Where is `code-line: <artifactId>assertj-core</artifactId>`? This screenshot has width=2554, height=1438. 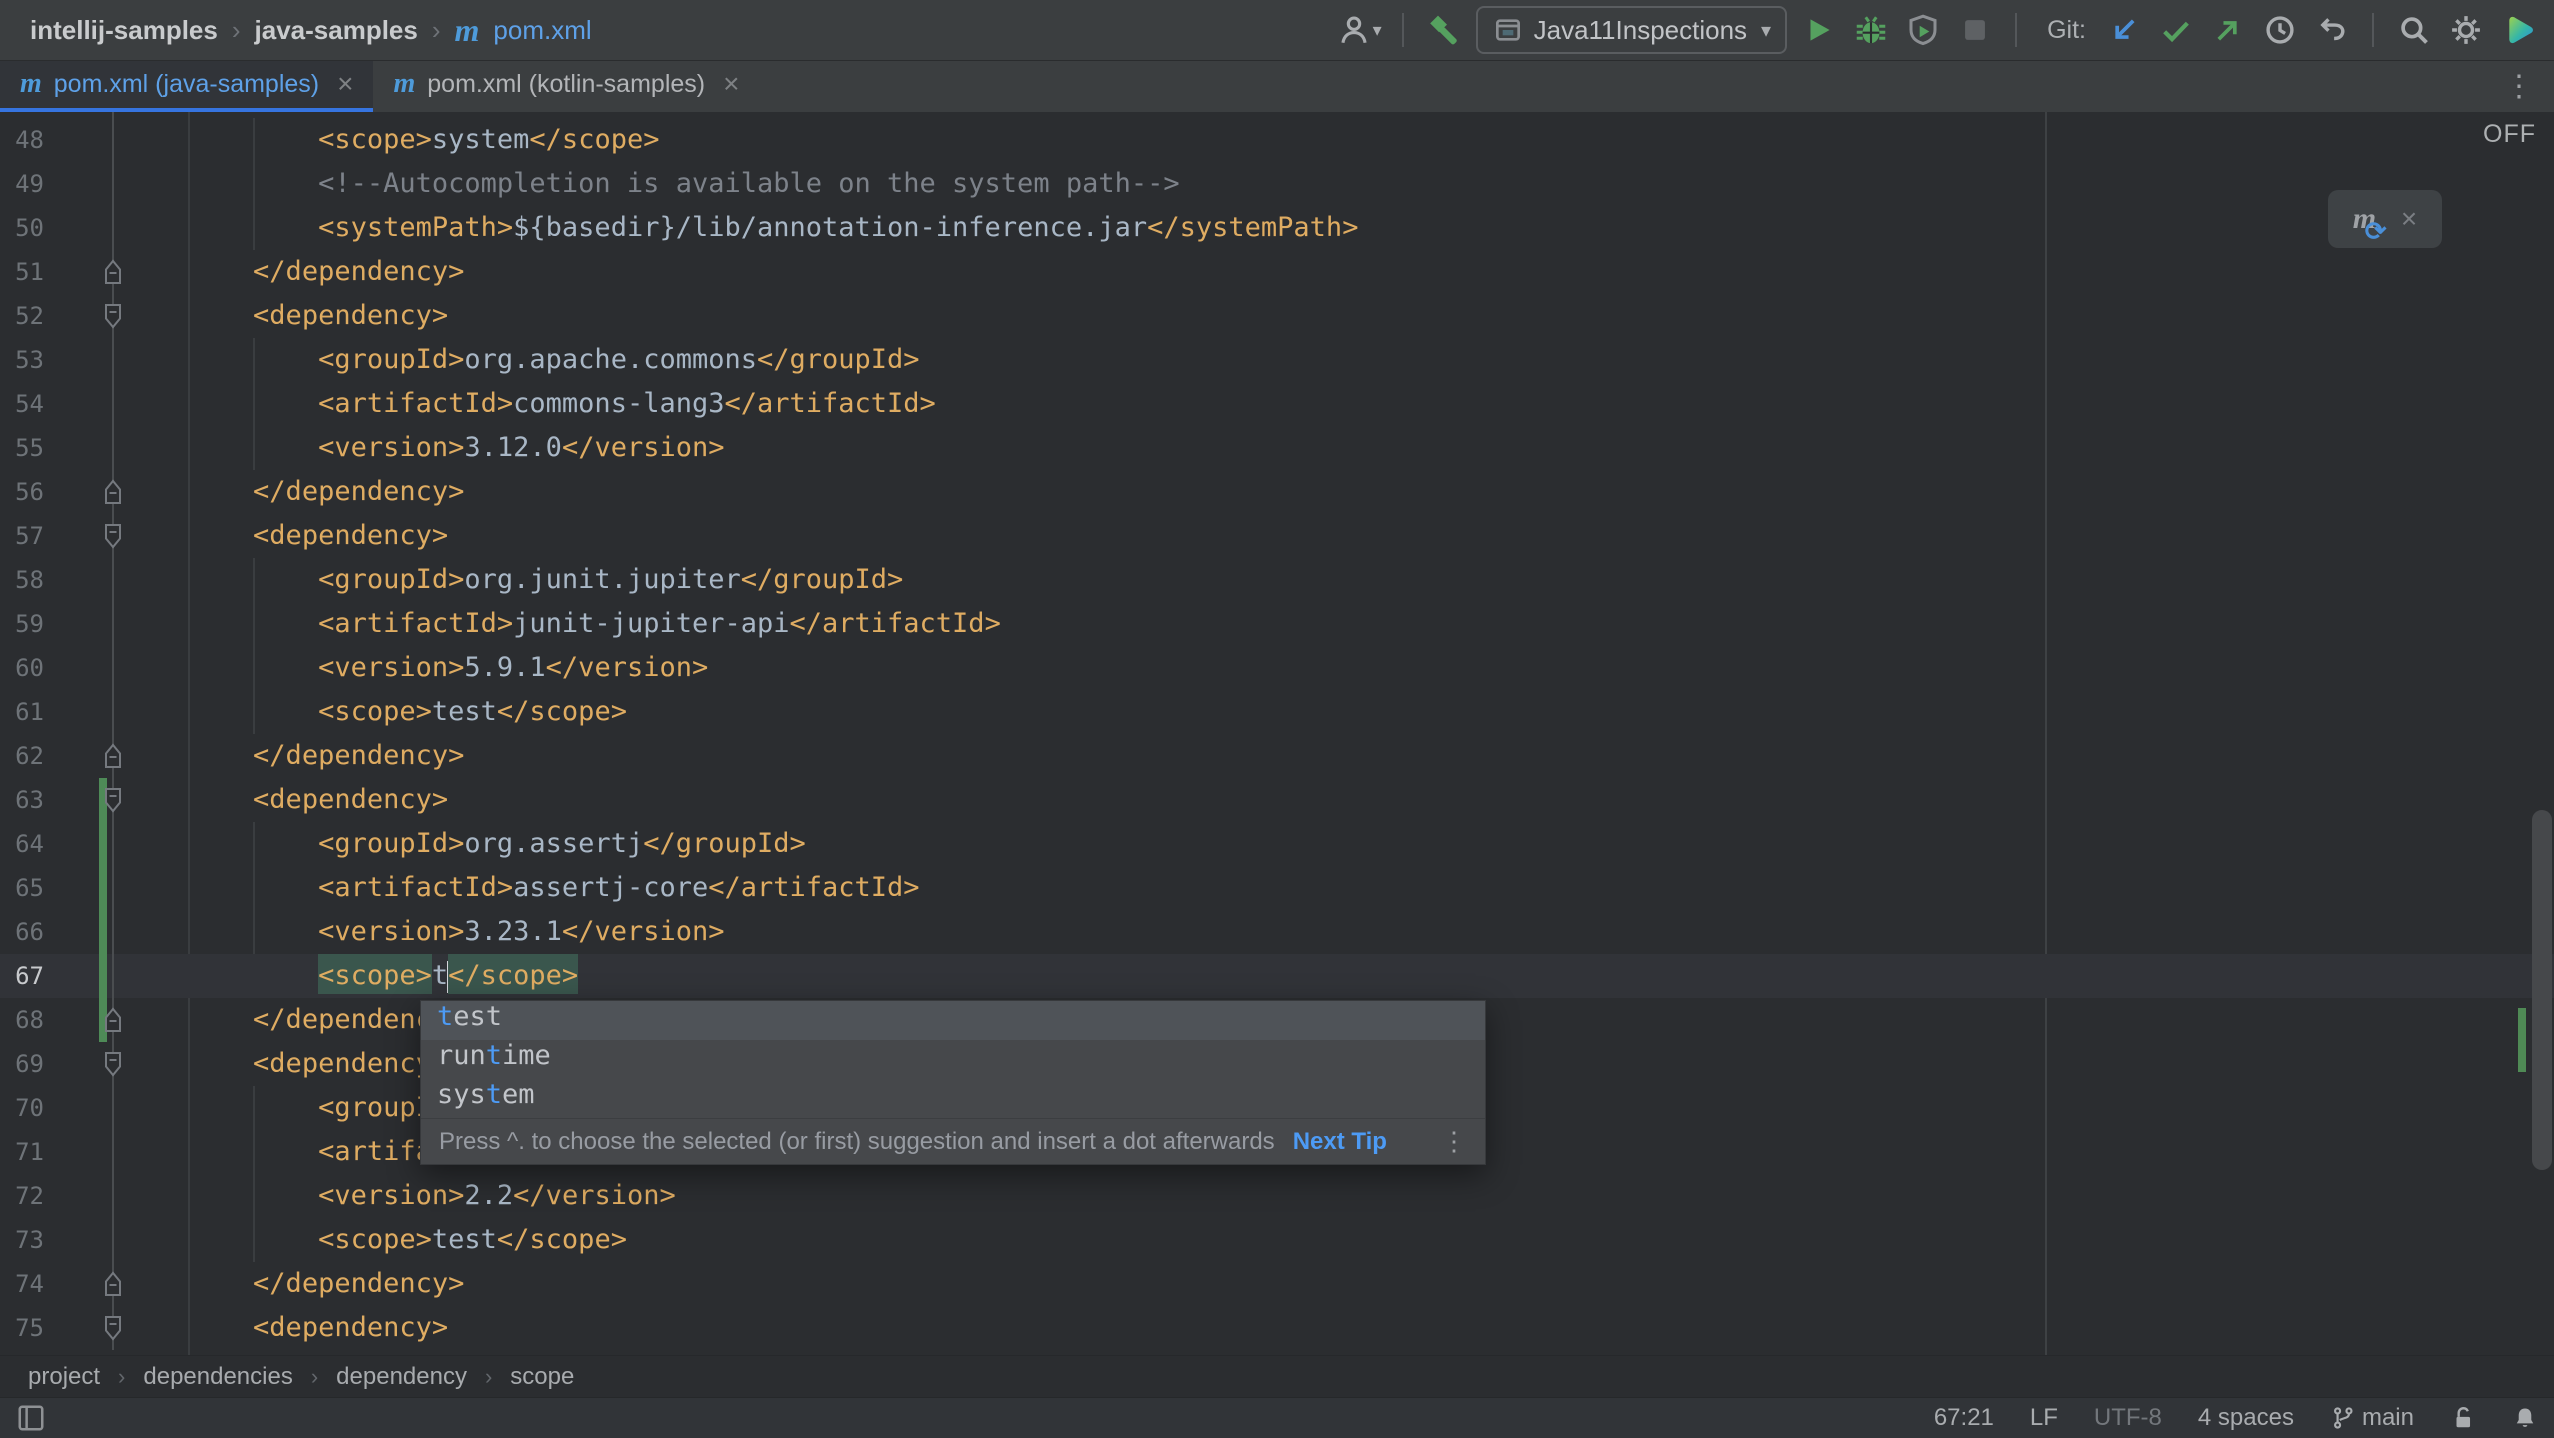
code-line: <artifactId>assertj-core</artifactId> is located at coordinates (521, 888).